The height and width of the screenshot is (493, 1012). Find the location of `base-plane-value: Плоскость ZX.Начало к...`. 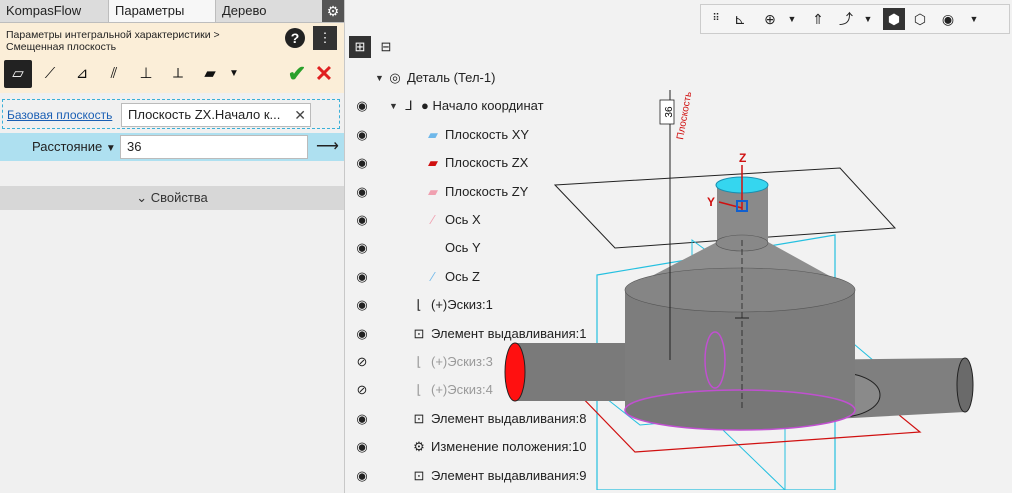

base-plane-value: Плоскость ZX.Начало к... is located at coordinates (204, 114).